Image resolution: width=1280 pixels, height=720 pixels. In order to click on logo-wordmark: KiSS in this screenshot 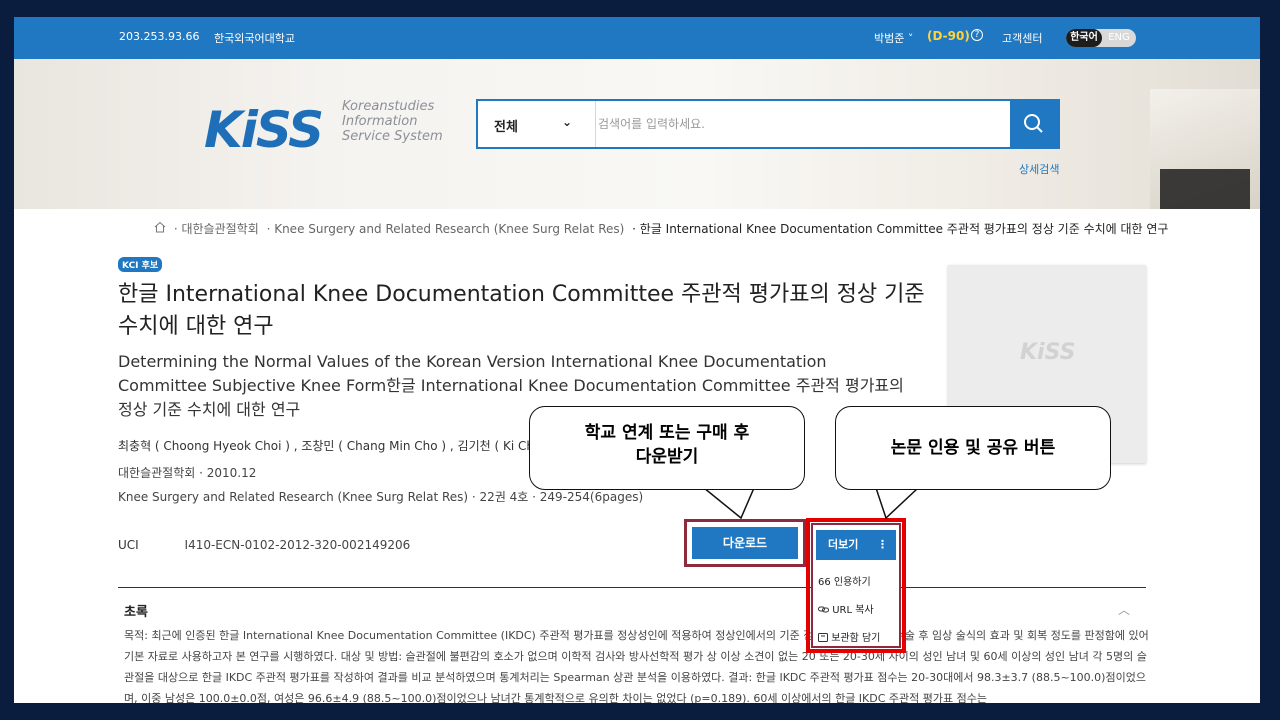, I will do `click(264, 130)`.